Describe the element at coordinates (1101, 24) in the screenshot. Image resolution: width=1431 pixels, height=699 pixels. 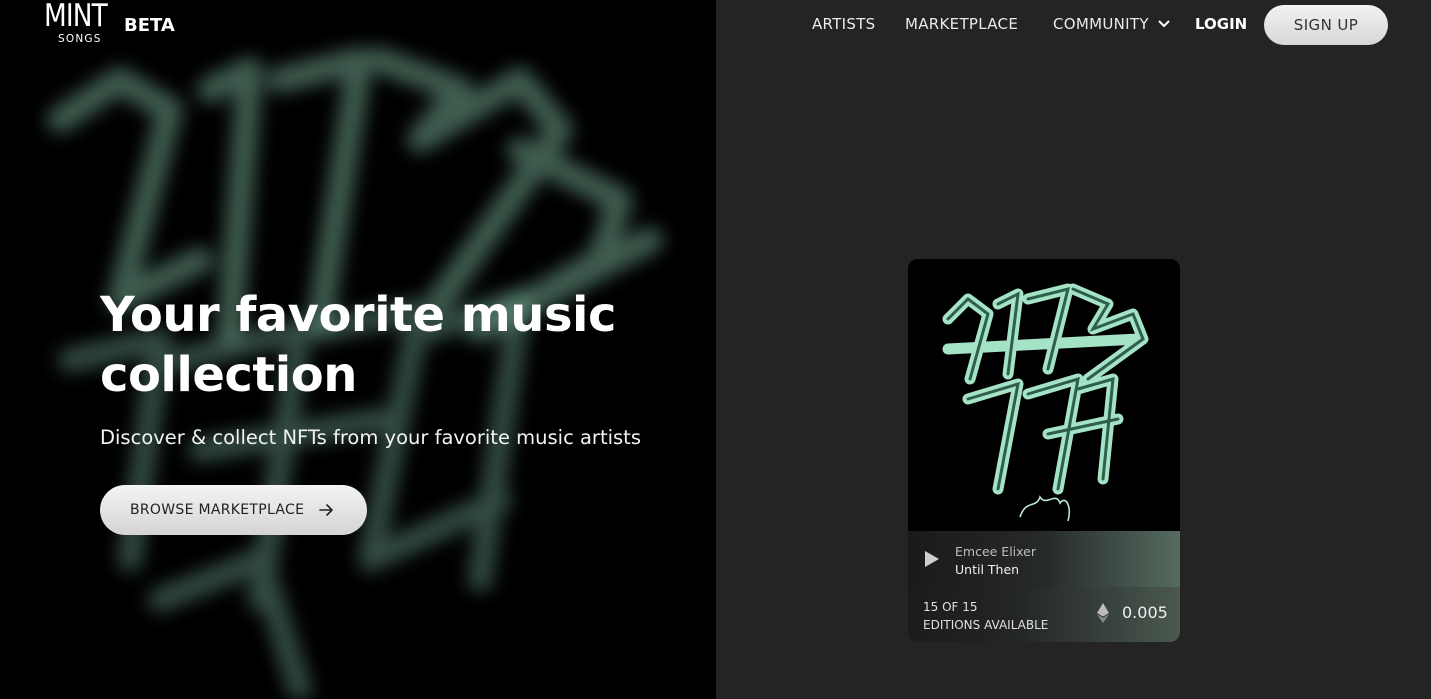
I see `nav-community-dropdown: COMMUNITY` at that location.